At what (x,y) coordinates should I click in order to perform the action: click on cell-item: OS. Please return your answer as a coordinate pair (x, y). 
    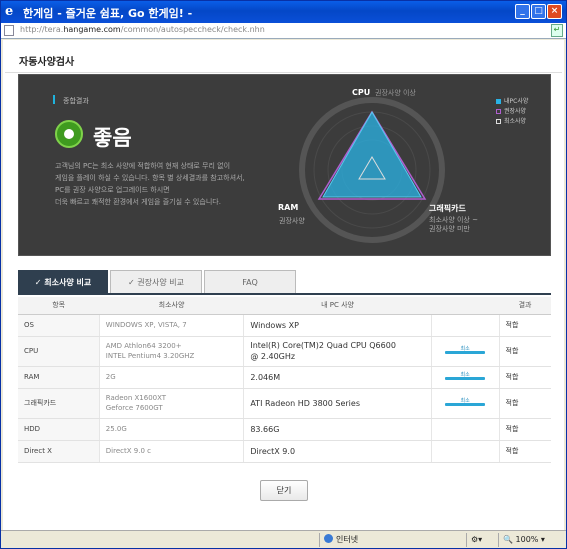
    Looking at the image, I should click on (59, 325).